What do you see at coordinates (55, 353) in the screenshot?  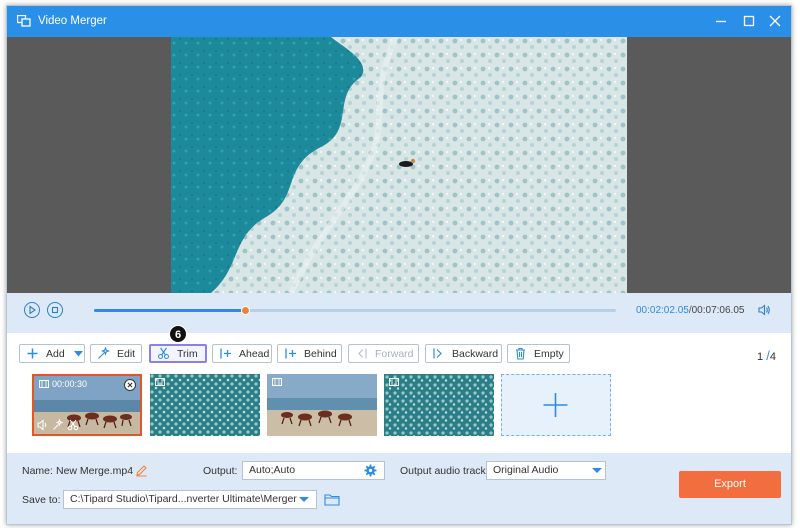 I see `add-label: Add` at bounding box center [55, 353].